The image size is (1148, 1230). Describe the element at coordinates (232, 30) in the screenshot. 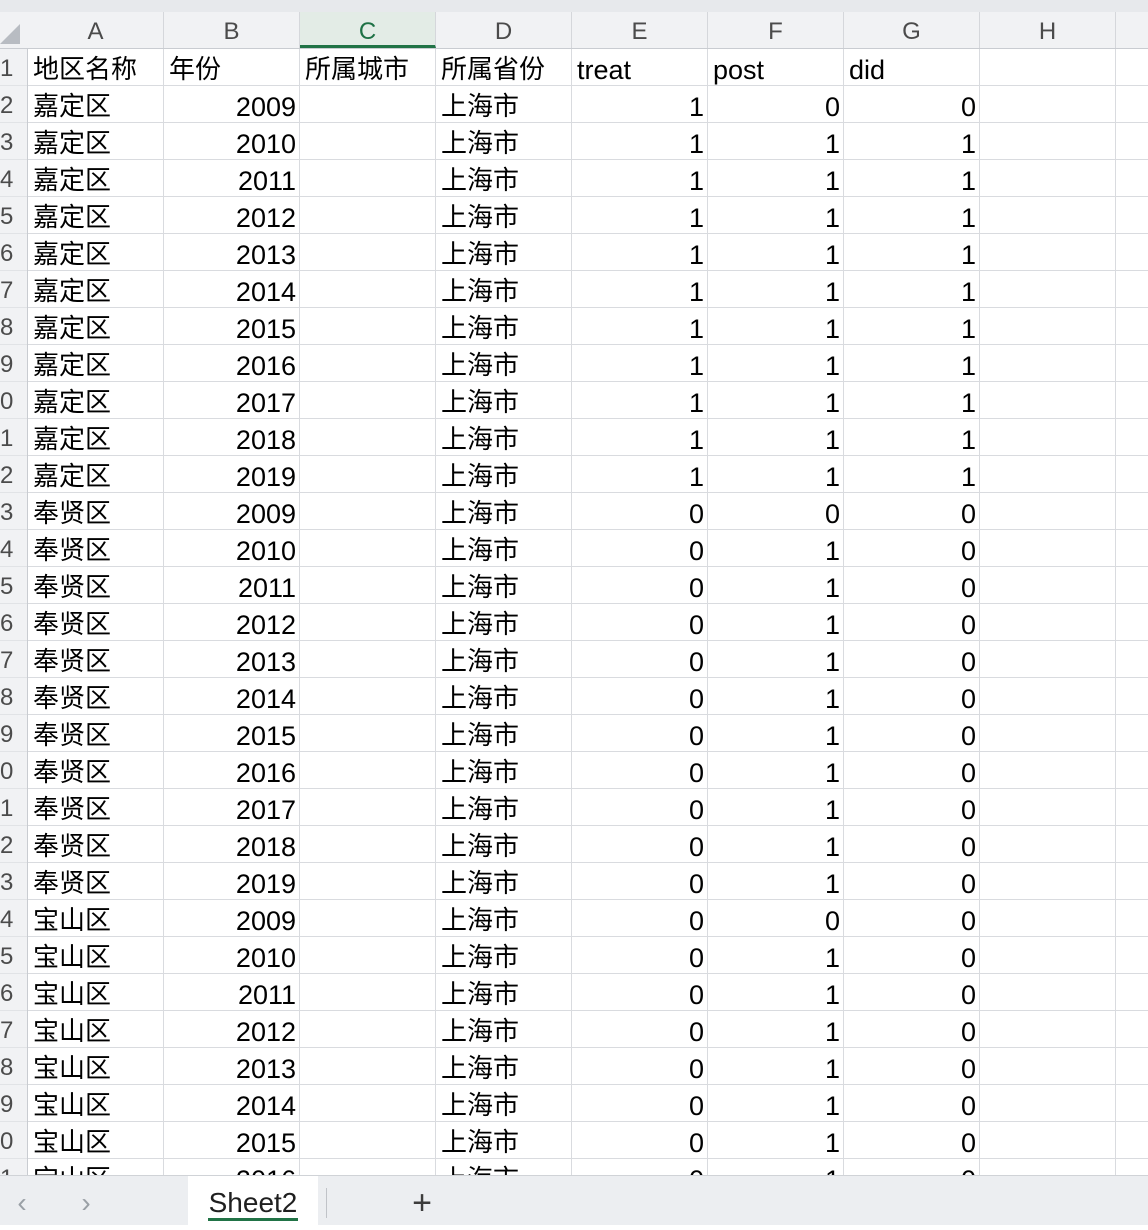

I see `column-header-b: B` at that location.